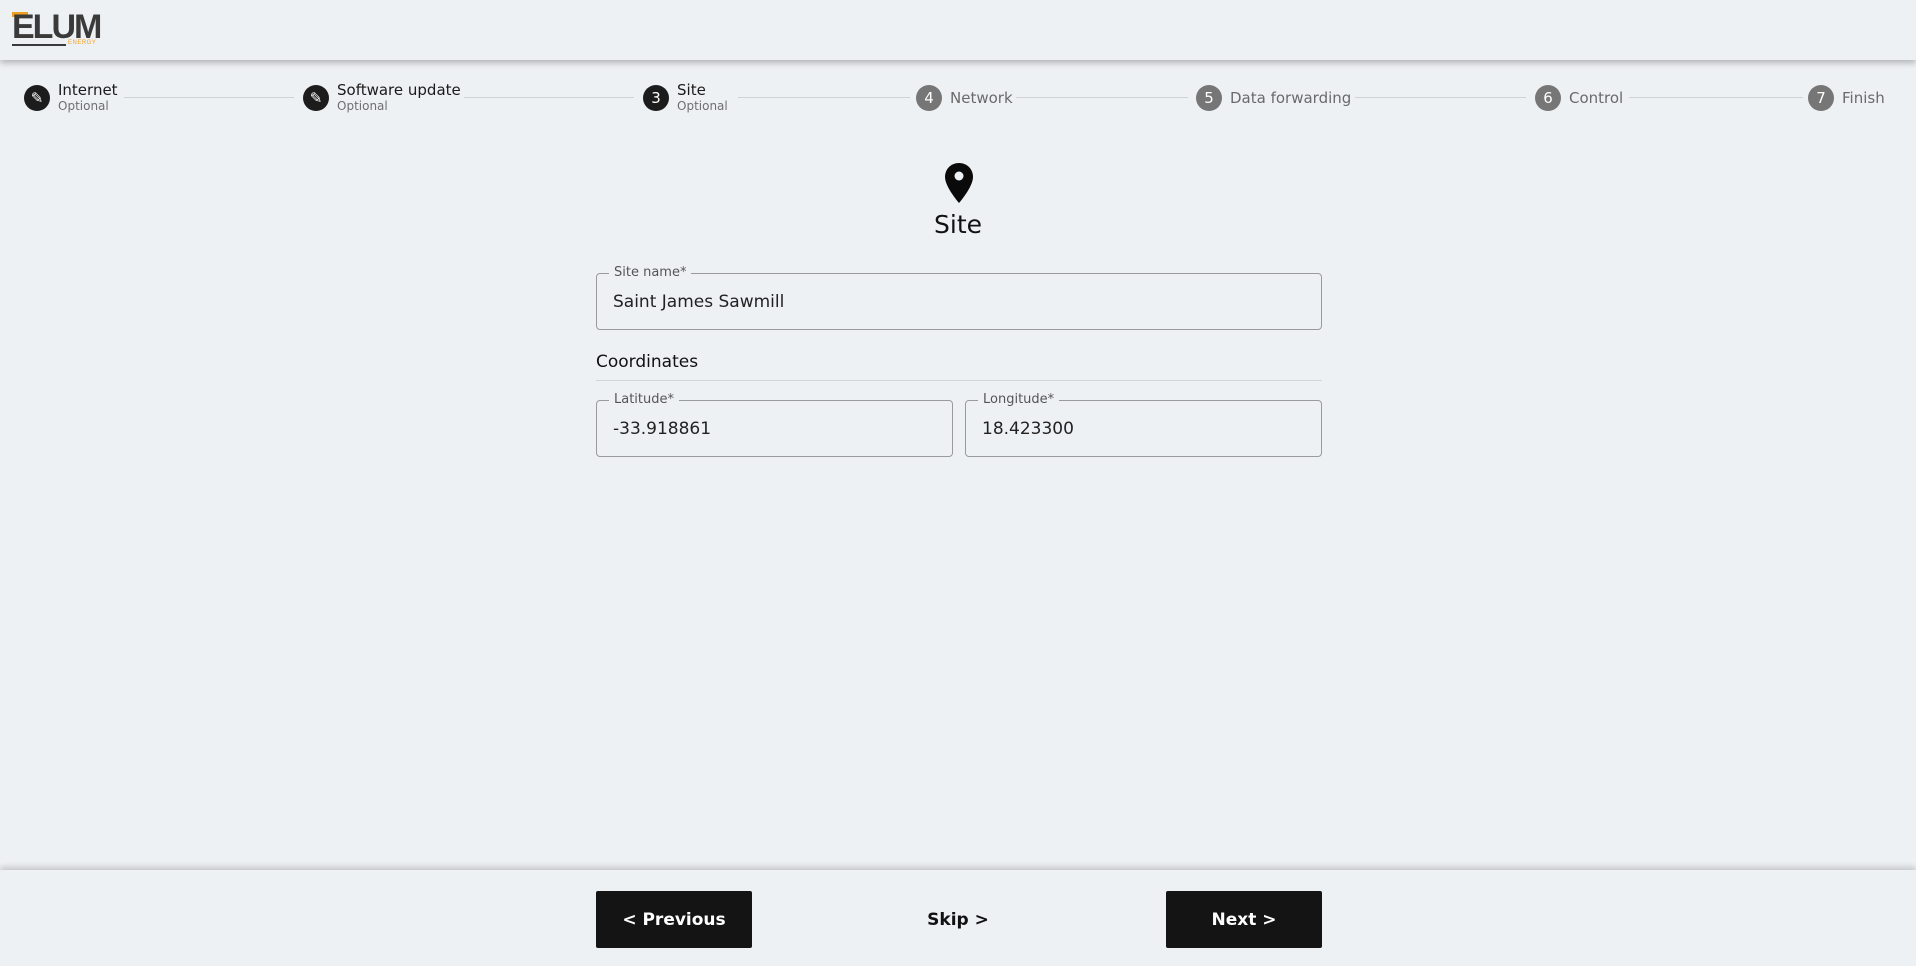 The image size is (1916, 966). What do you see at coordinates (57, 29) in the screenshot?
I see `elum-energy-logo: ELUM ENERGY` at bounding box center [57, 29].